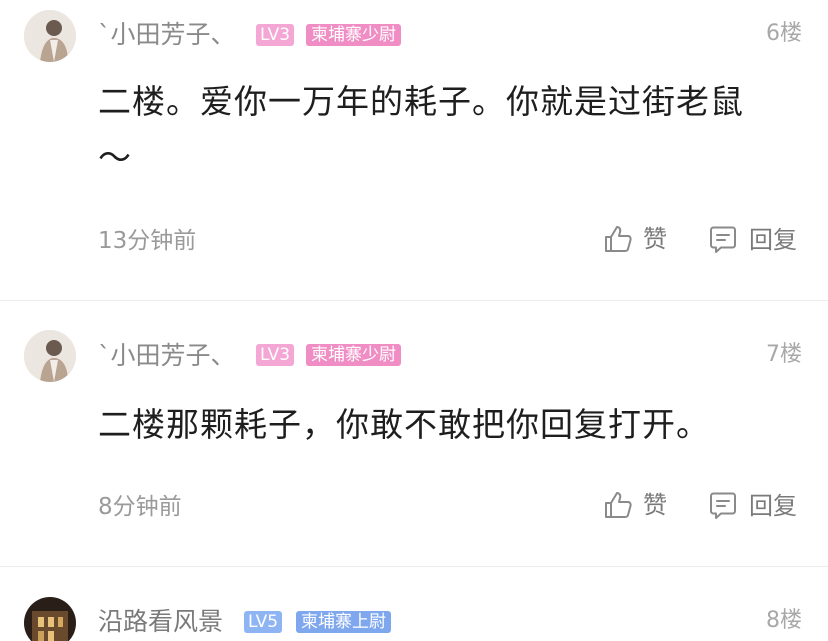 The height and width of the screenshot is (641, 828). What do you see at coordinates (263, 622) in the screenshot?
I see `level-badge: LV5` at bounding box center [263, 622].